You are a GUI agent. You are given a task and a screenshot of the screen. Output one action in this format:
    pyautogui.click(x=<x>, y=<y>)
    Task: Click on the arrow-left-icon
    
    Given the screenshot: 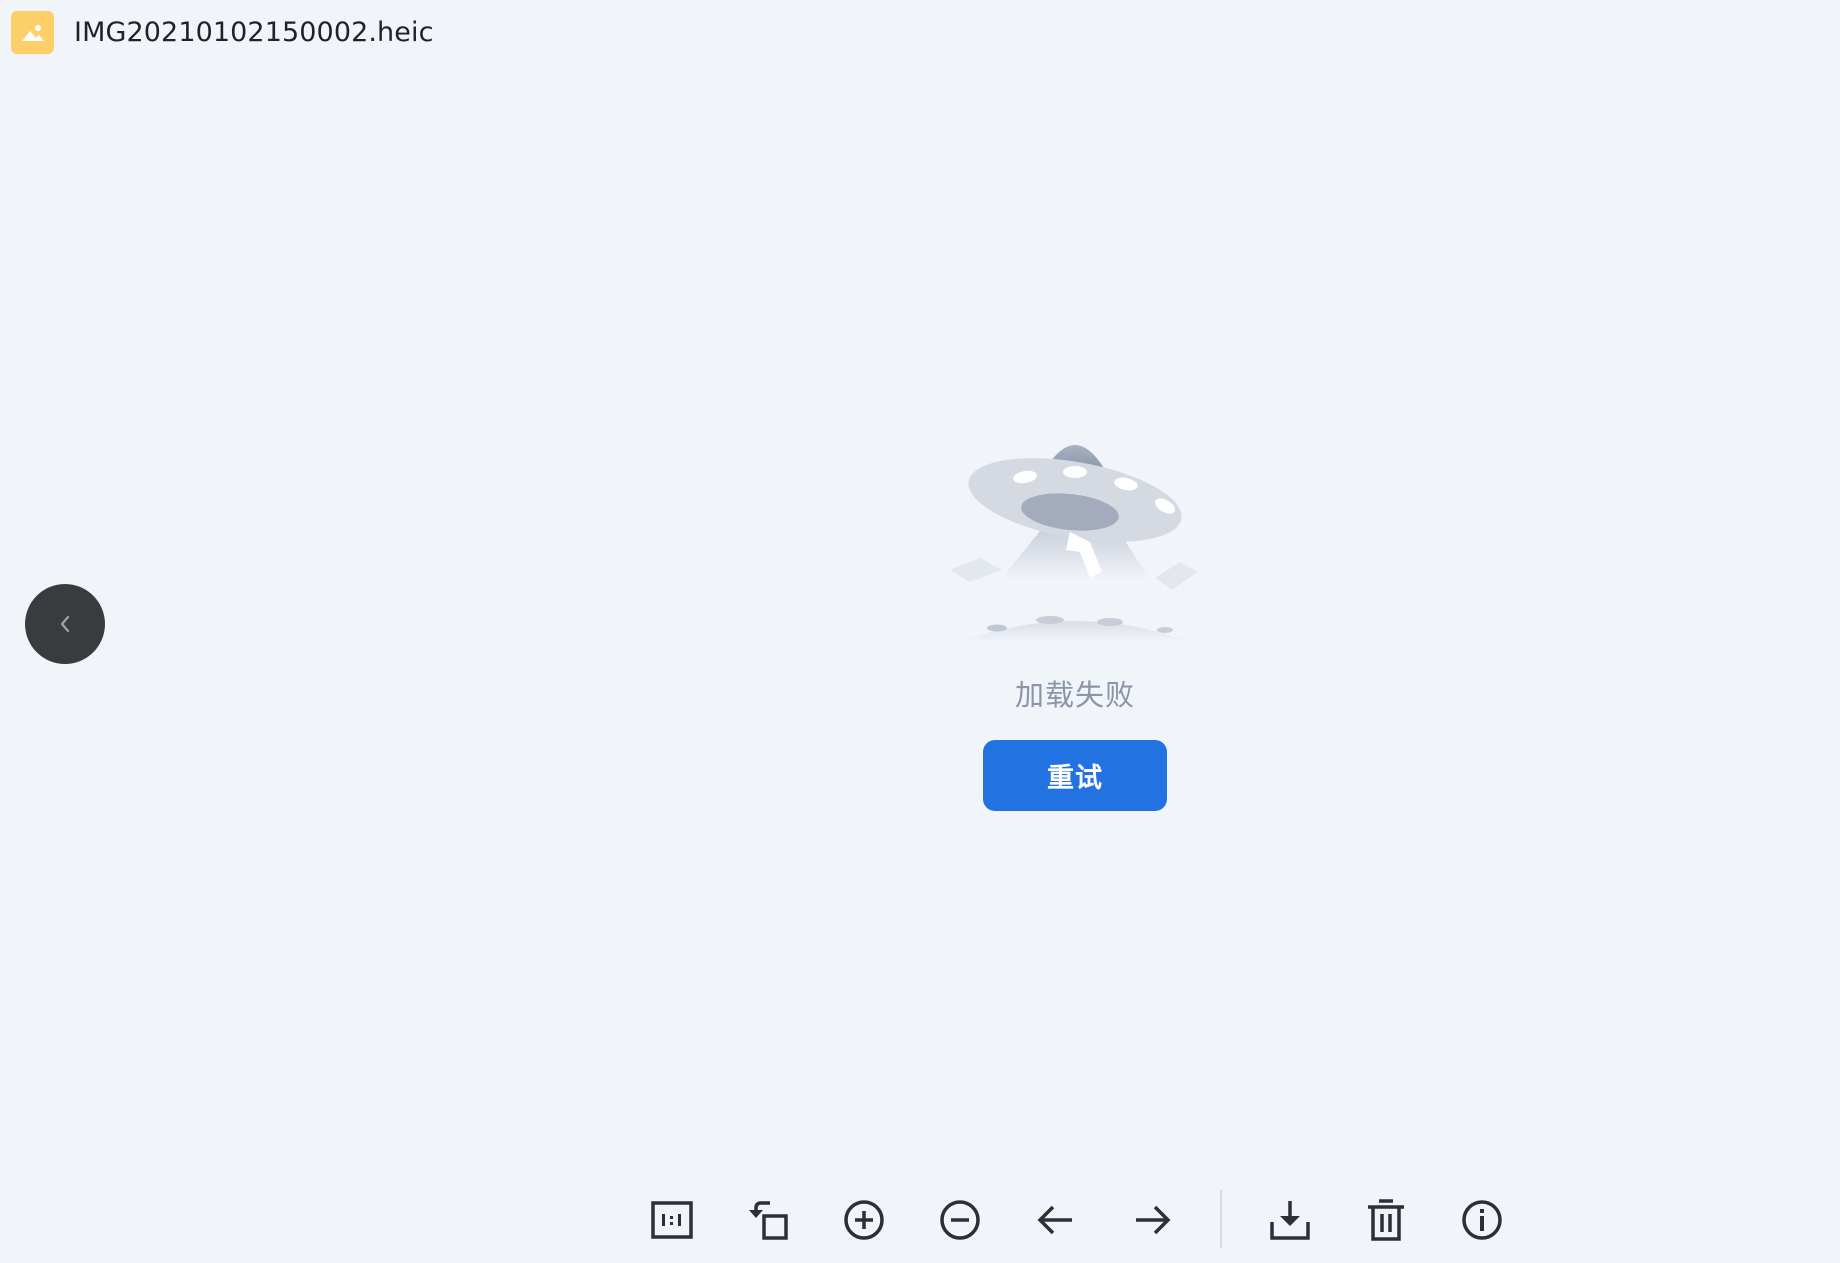 What is the action you would take?
    pyautogui.click(x=1054, y=1220)
    